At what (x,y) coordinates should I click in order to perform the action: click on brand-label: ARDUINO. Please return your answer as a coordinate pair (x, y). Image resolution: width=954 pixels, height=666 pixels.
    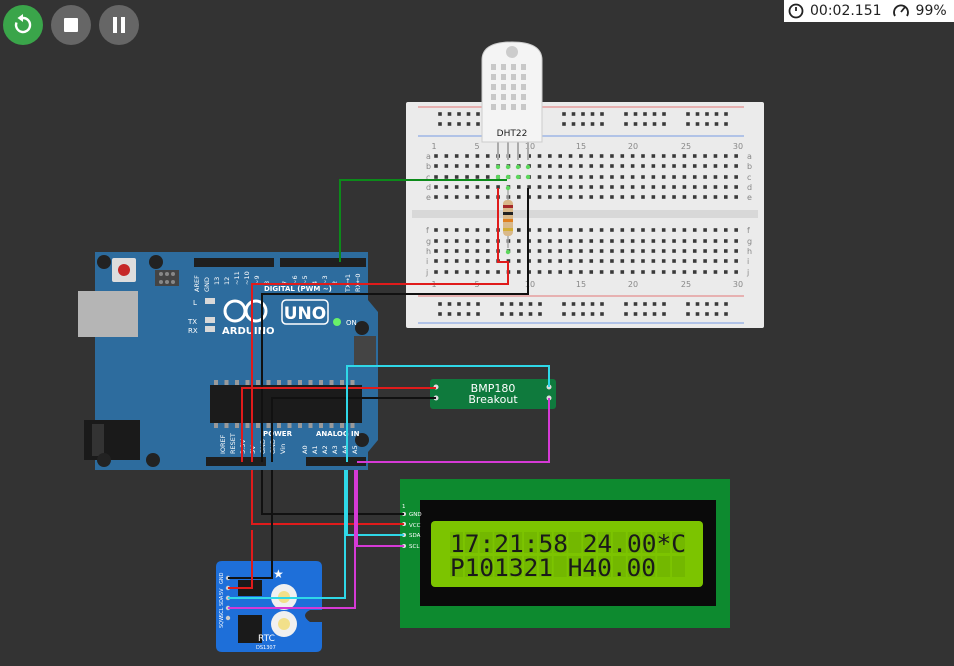
    Looking at the image, I should click on (248, 331).